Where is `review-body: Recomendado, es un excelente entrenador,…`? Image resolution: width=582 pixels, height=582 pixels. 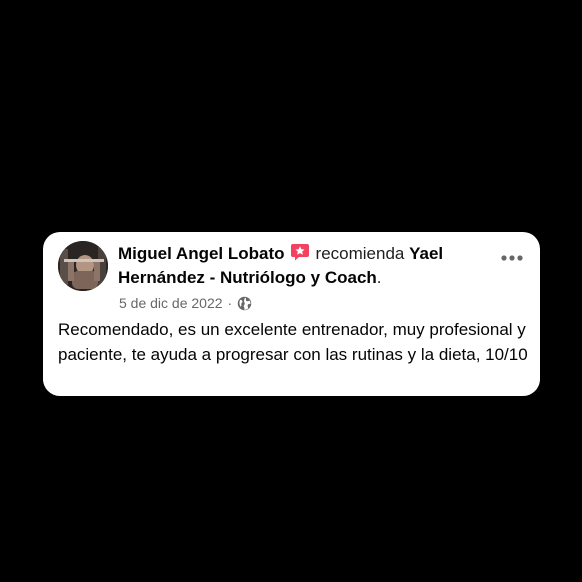 review-body: Recomendado, es un excelente entrenador,… is located at coordinates (293, 342).